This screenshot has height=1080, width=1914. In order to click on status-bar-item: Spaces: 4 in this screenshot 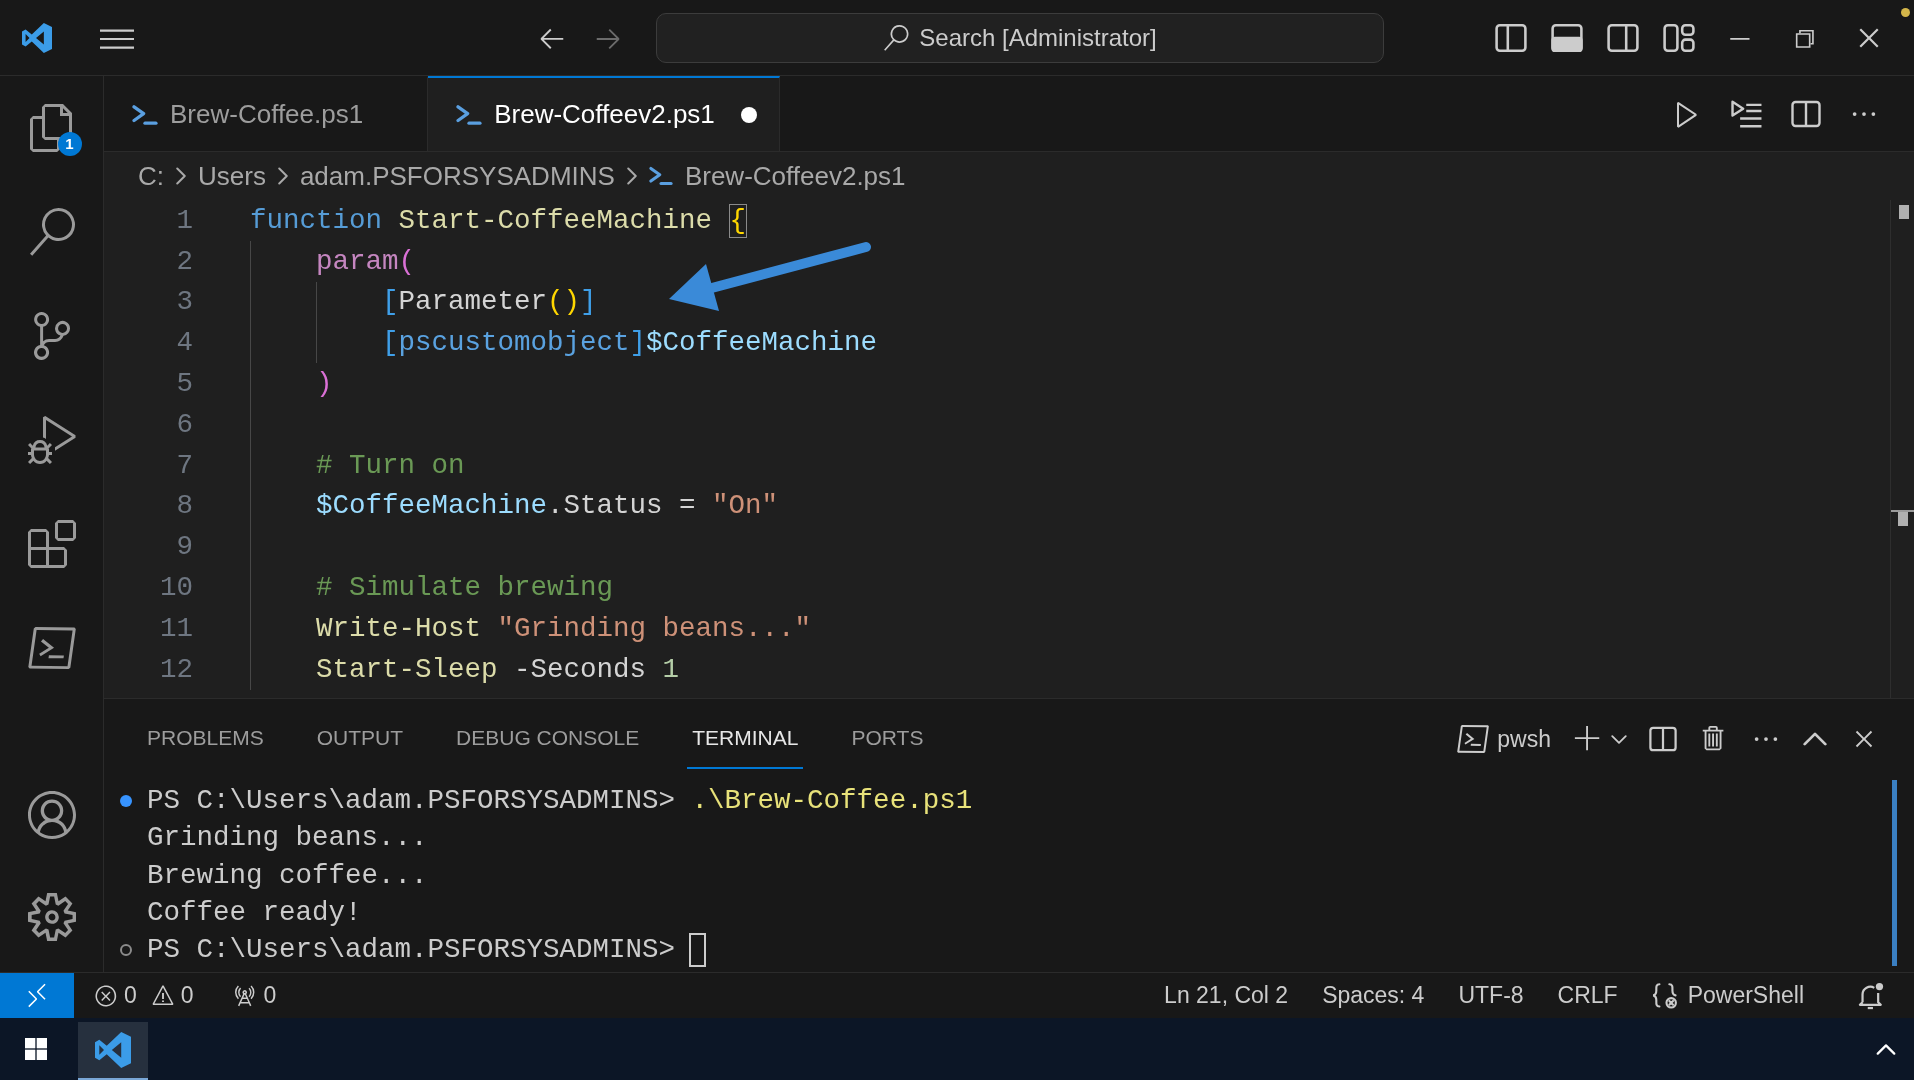, I will do `click(1373, 995)`.